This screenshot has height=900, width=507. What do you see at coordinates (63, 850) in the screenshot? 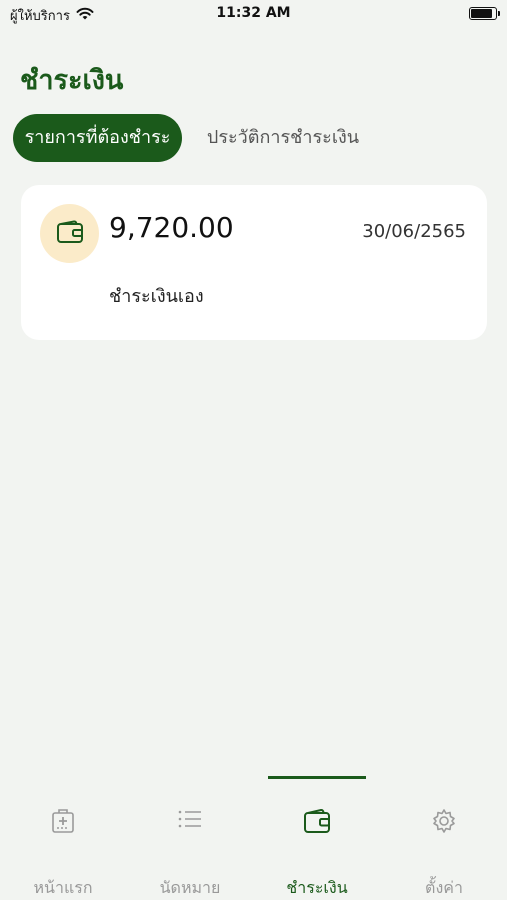
I see `nav-item-home: หน้าแรก` at bounding box center [63, 850].